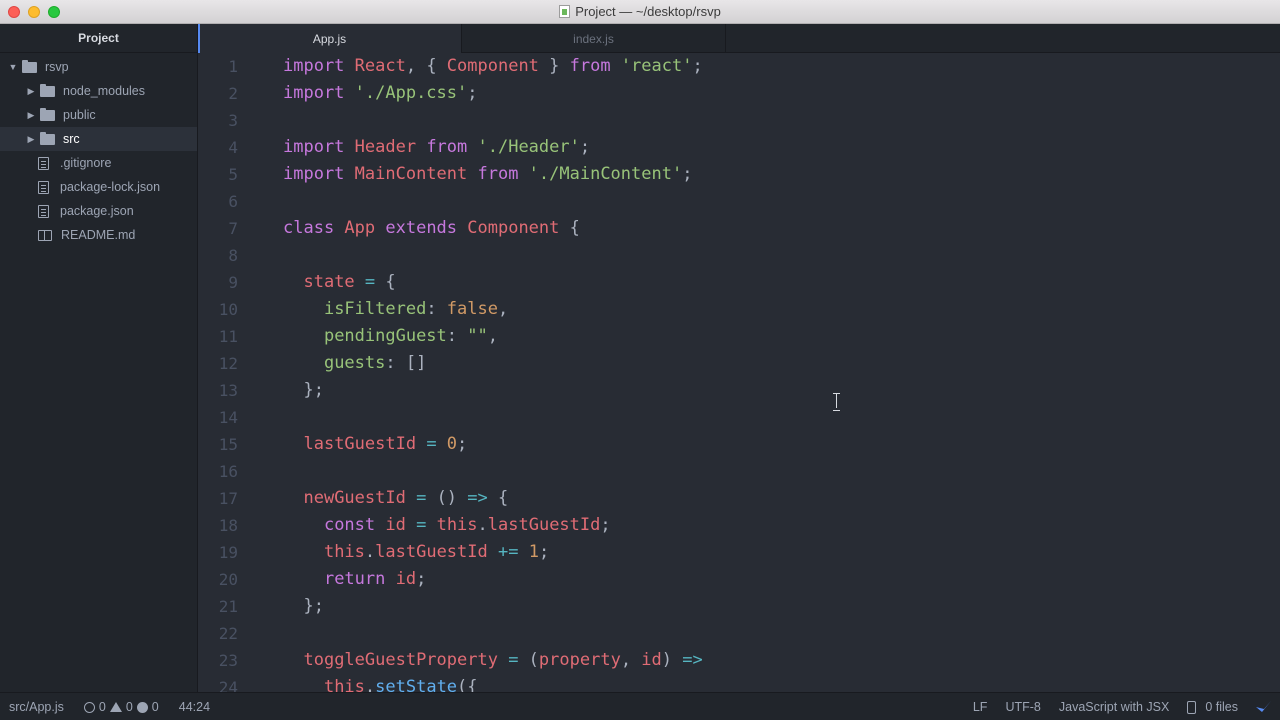 This screenshot has height=720, width=1280. I want to click on code-token: property, so click(579, 660).